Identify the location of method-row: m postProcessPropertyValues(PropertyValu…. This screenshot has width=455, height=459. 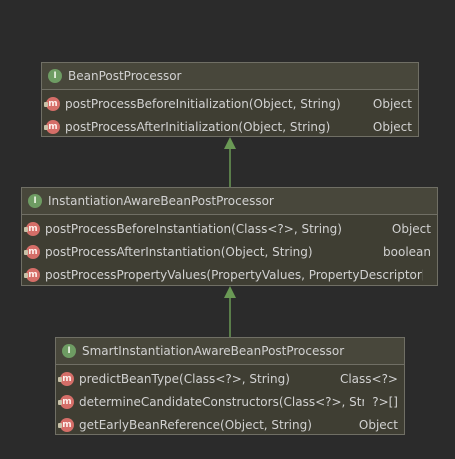
(229, 274).